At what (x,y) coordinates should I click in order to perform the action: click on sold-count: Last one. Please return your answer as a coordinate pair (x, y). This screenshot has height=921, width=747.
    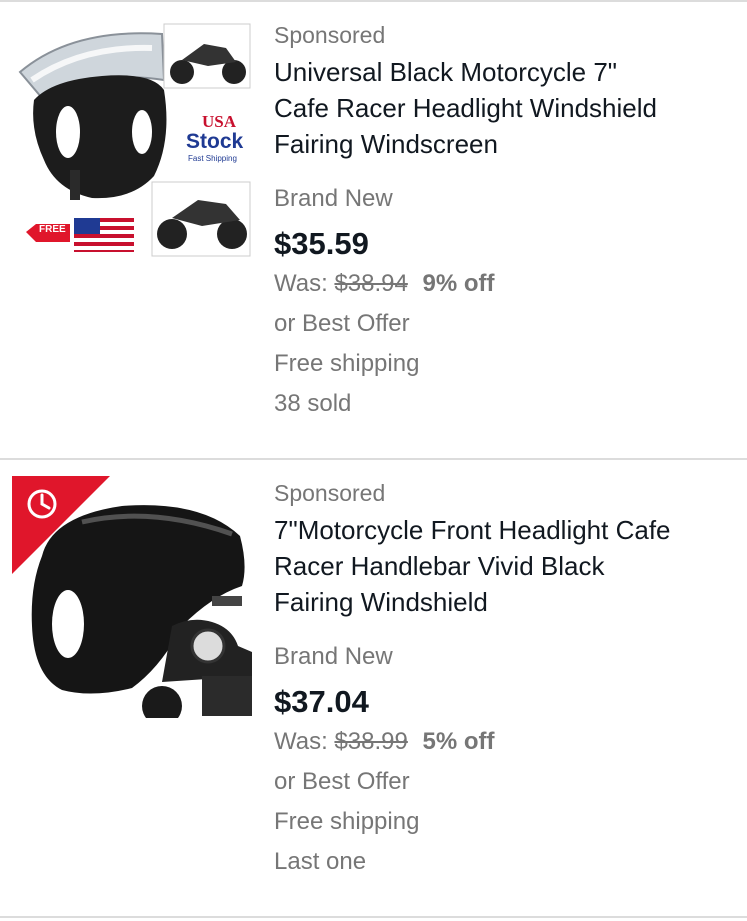
    Looking at the image, I should click on (320, 861).